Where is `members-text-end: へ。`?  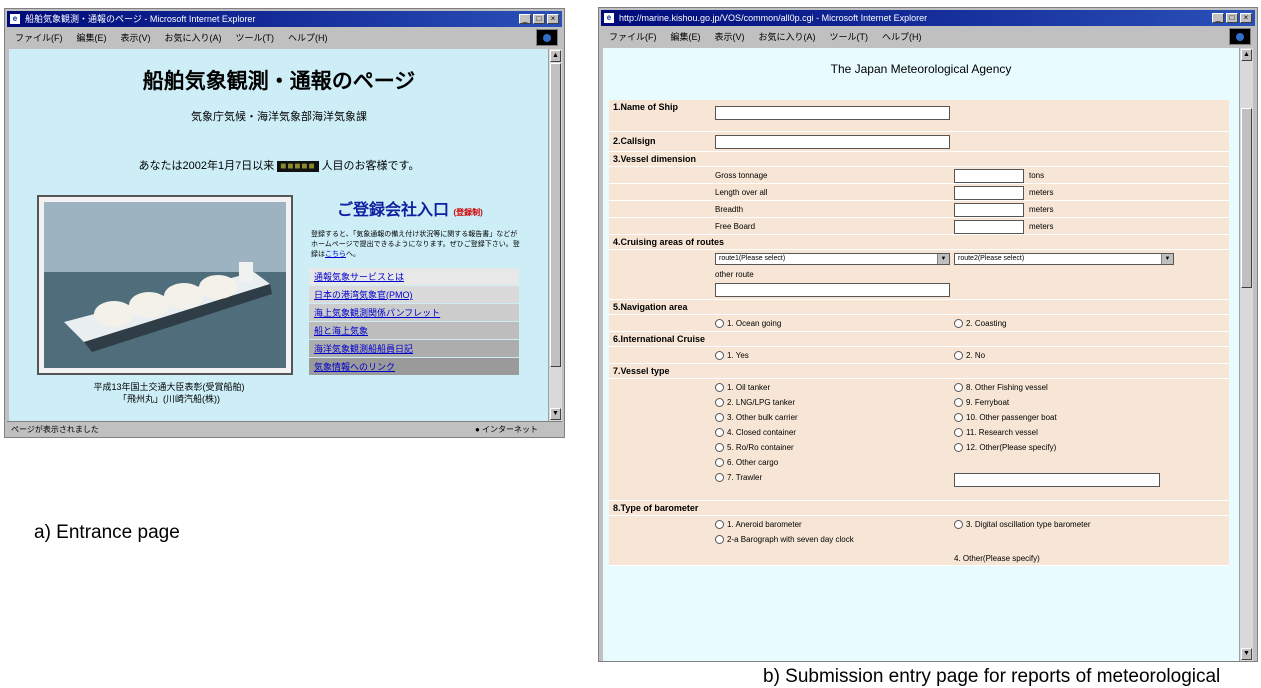 members-text-end: へ。 is located at coordinates (353, 254).